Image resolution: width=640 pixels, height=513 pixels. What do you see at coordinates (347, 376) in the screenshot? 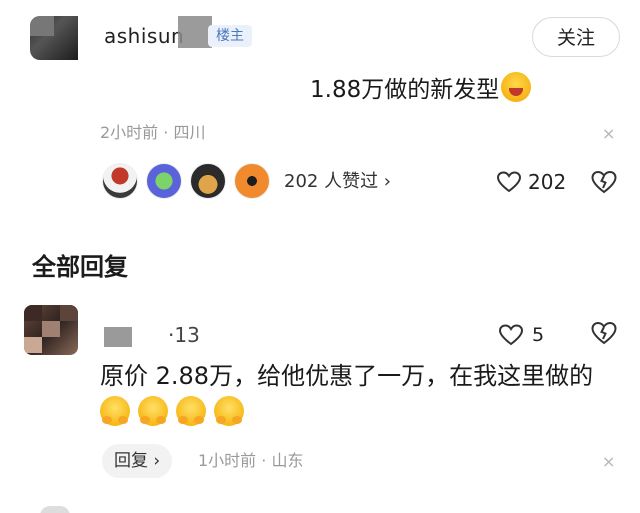
I see `reply-text: 原价 2.88万，给他优惠了一万，在我这里做的` at bounding box center [347, 376].